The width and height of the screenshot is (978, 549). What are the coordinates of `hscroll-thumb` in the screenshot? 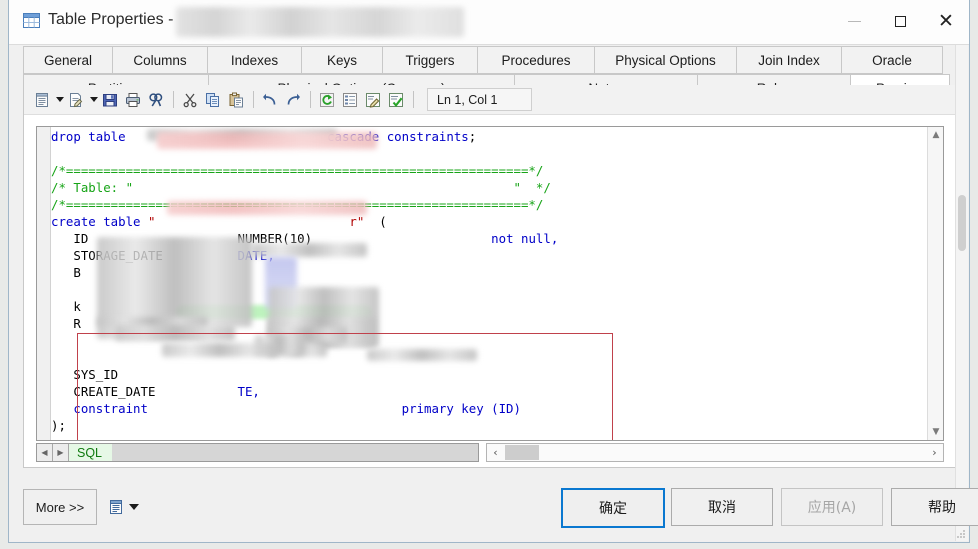 It's located at (522, 452).